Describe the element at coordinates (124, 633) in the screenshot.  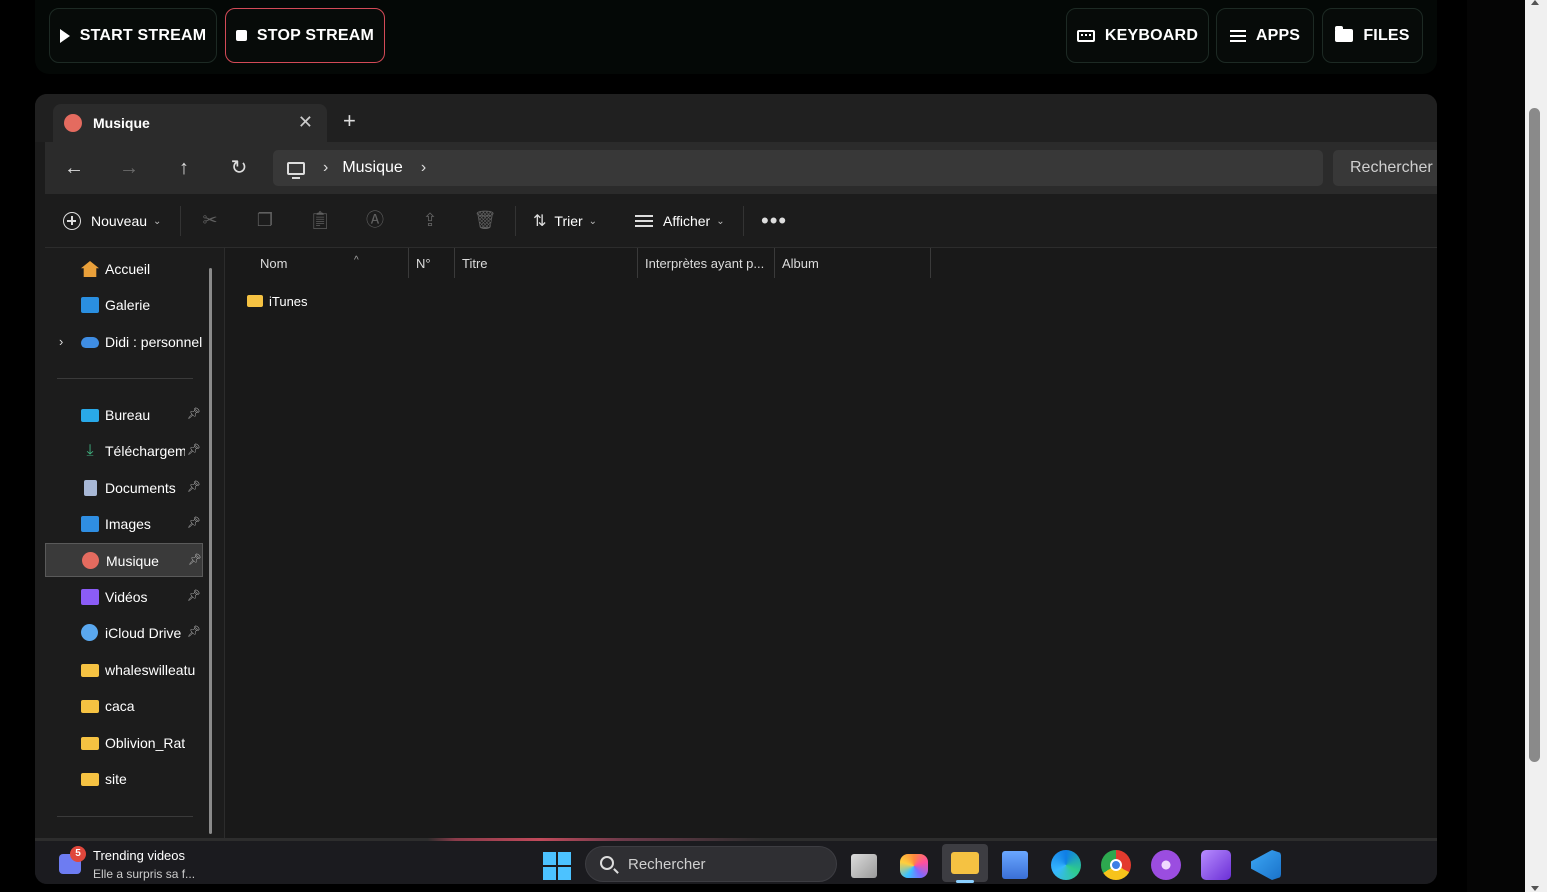
I see `nav-item-icloud-drive: iCloud Drive 📌︎` at that location.